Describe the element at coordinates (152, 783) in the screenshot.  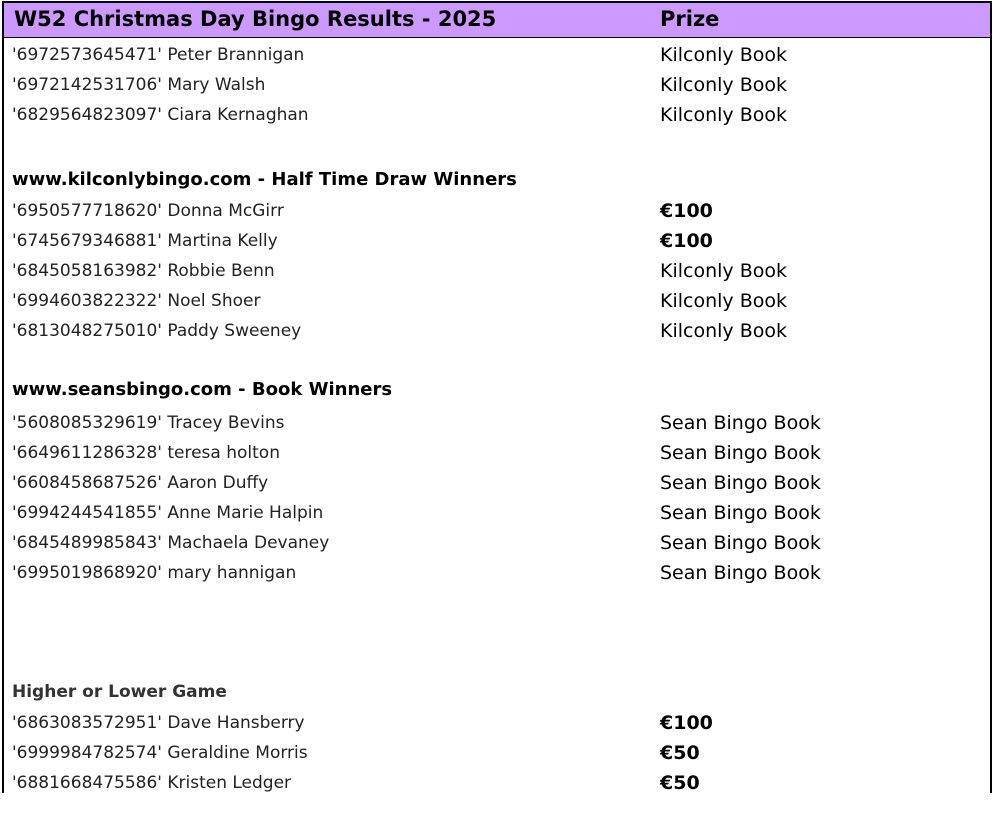
I see `winner-name: '6881668475586' Kristen Ledger` at that location.